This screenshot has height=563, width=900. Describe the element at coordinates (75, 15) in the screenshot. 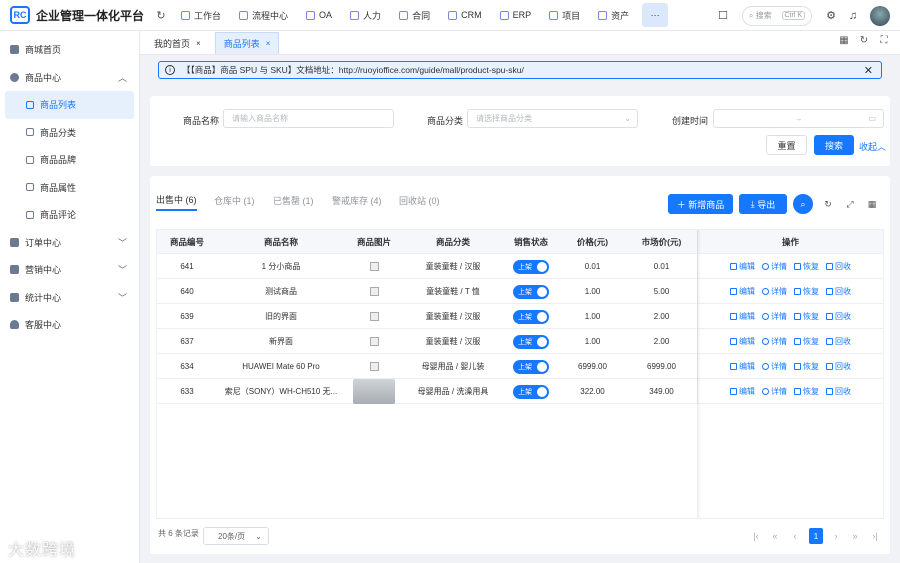

I see `brand: RC 企业管理一体化平台` at that location.